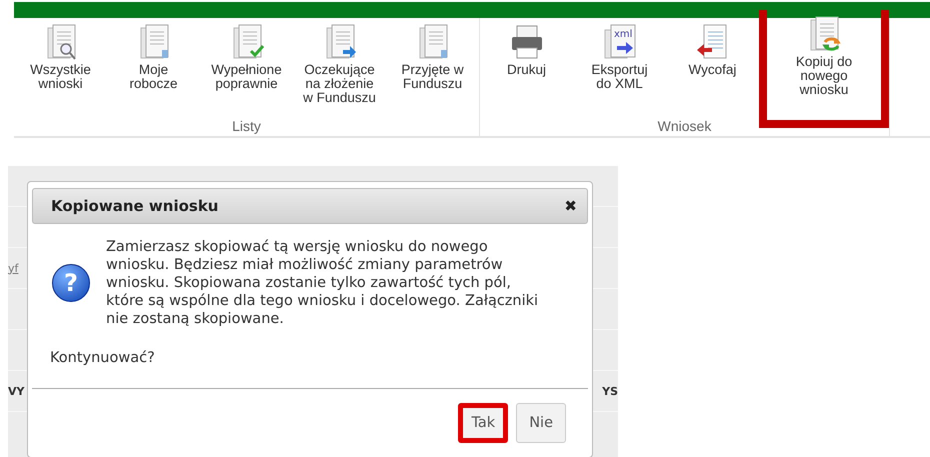  What do you see at coordinates (71, 283) in the screenshot?
I see `question-icon: ?` at bounding box center [71, 283].